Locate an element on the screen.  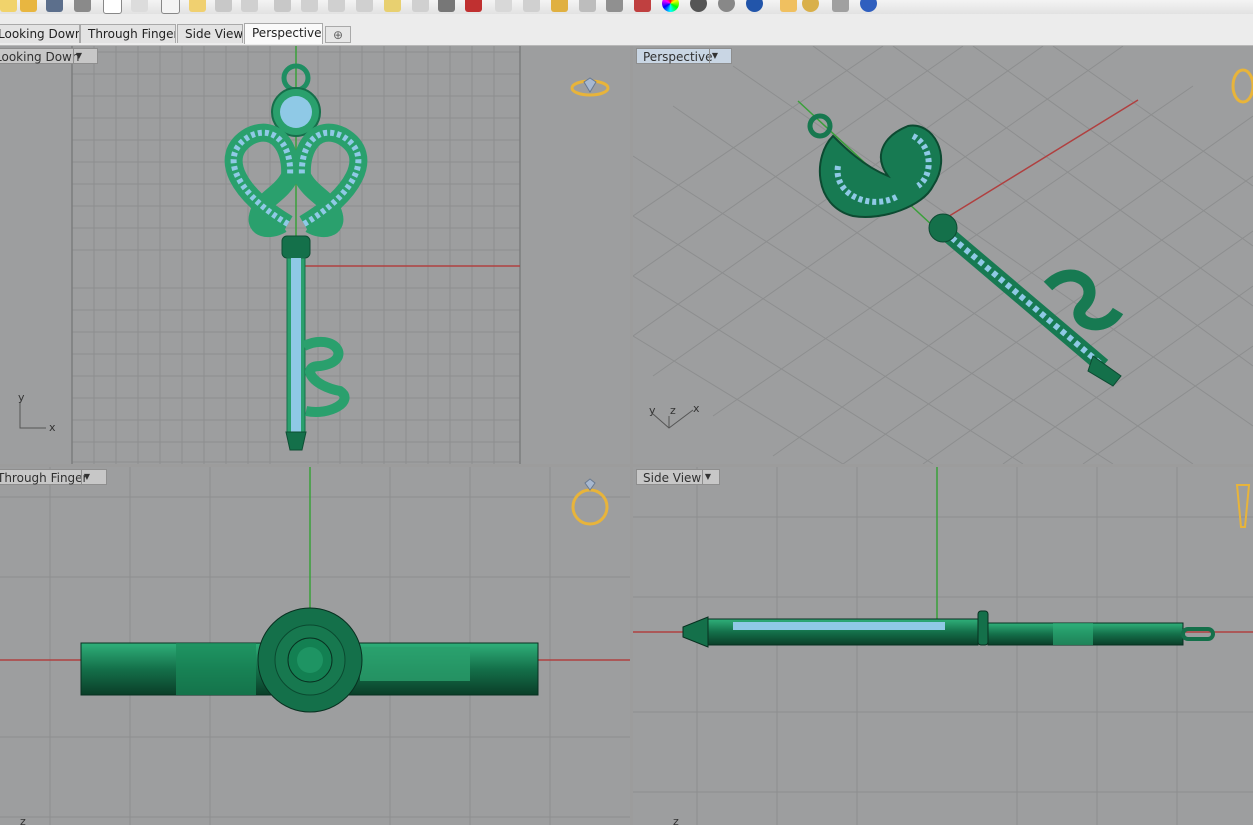
paste-icon is located at coordinates (197, 6).